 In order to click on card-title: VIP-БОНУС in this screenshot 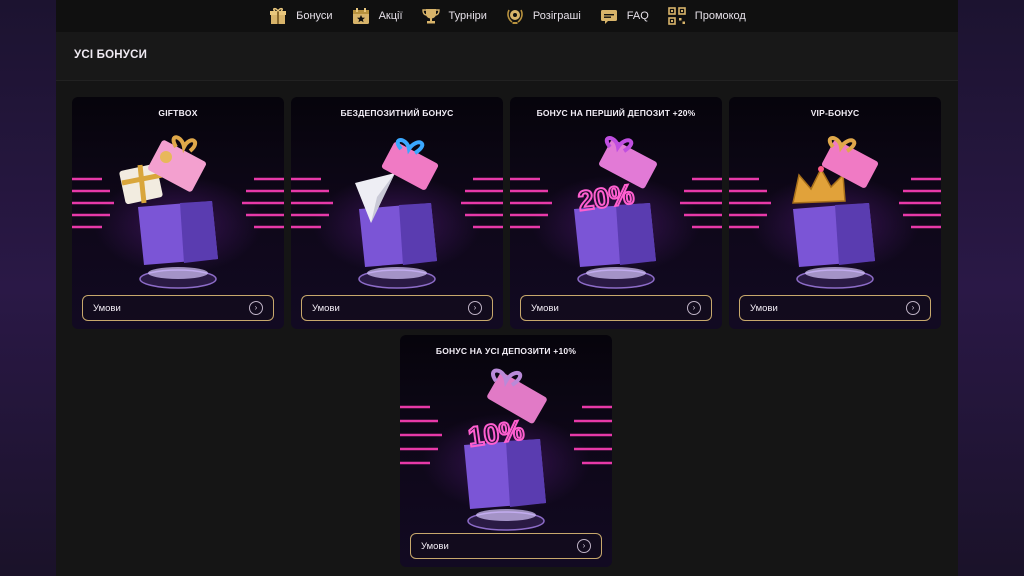, I will do `click(835, 113)`.